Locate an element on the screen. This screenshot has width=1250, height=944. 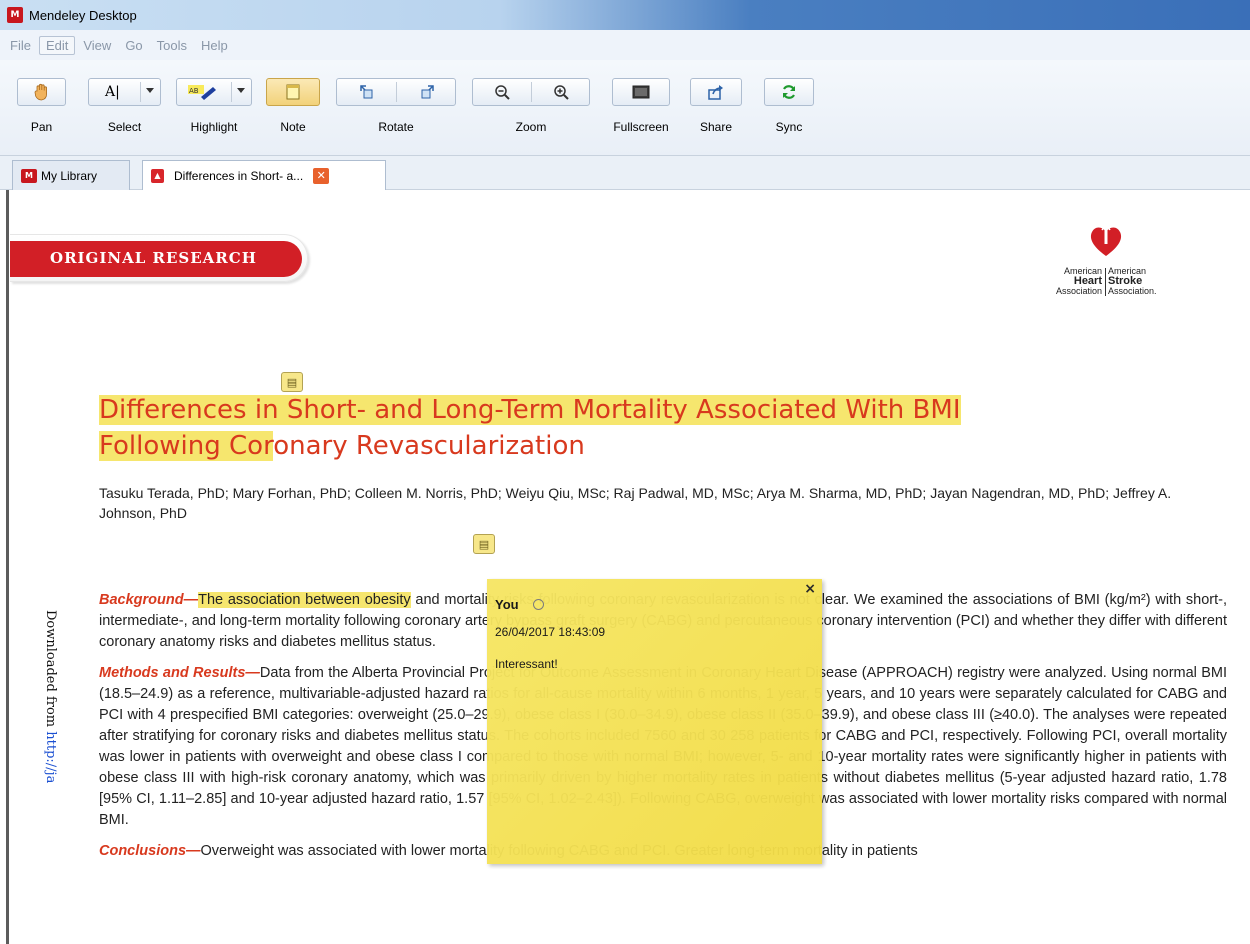
tab-my-library: M My Library is located at coordinates (71, 175).